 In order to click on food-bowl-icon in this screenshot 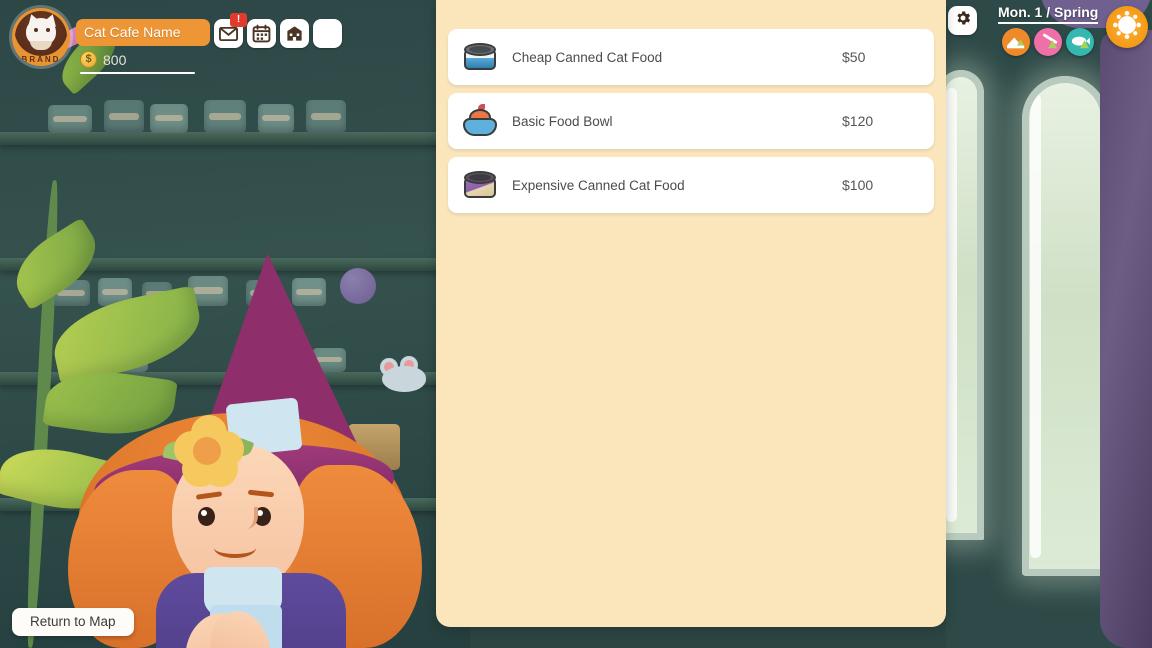, I will do `click(480, 121)`.